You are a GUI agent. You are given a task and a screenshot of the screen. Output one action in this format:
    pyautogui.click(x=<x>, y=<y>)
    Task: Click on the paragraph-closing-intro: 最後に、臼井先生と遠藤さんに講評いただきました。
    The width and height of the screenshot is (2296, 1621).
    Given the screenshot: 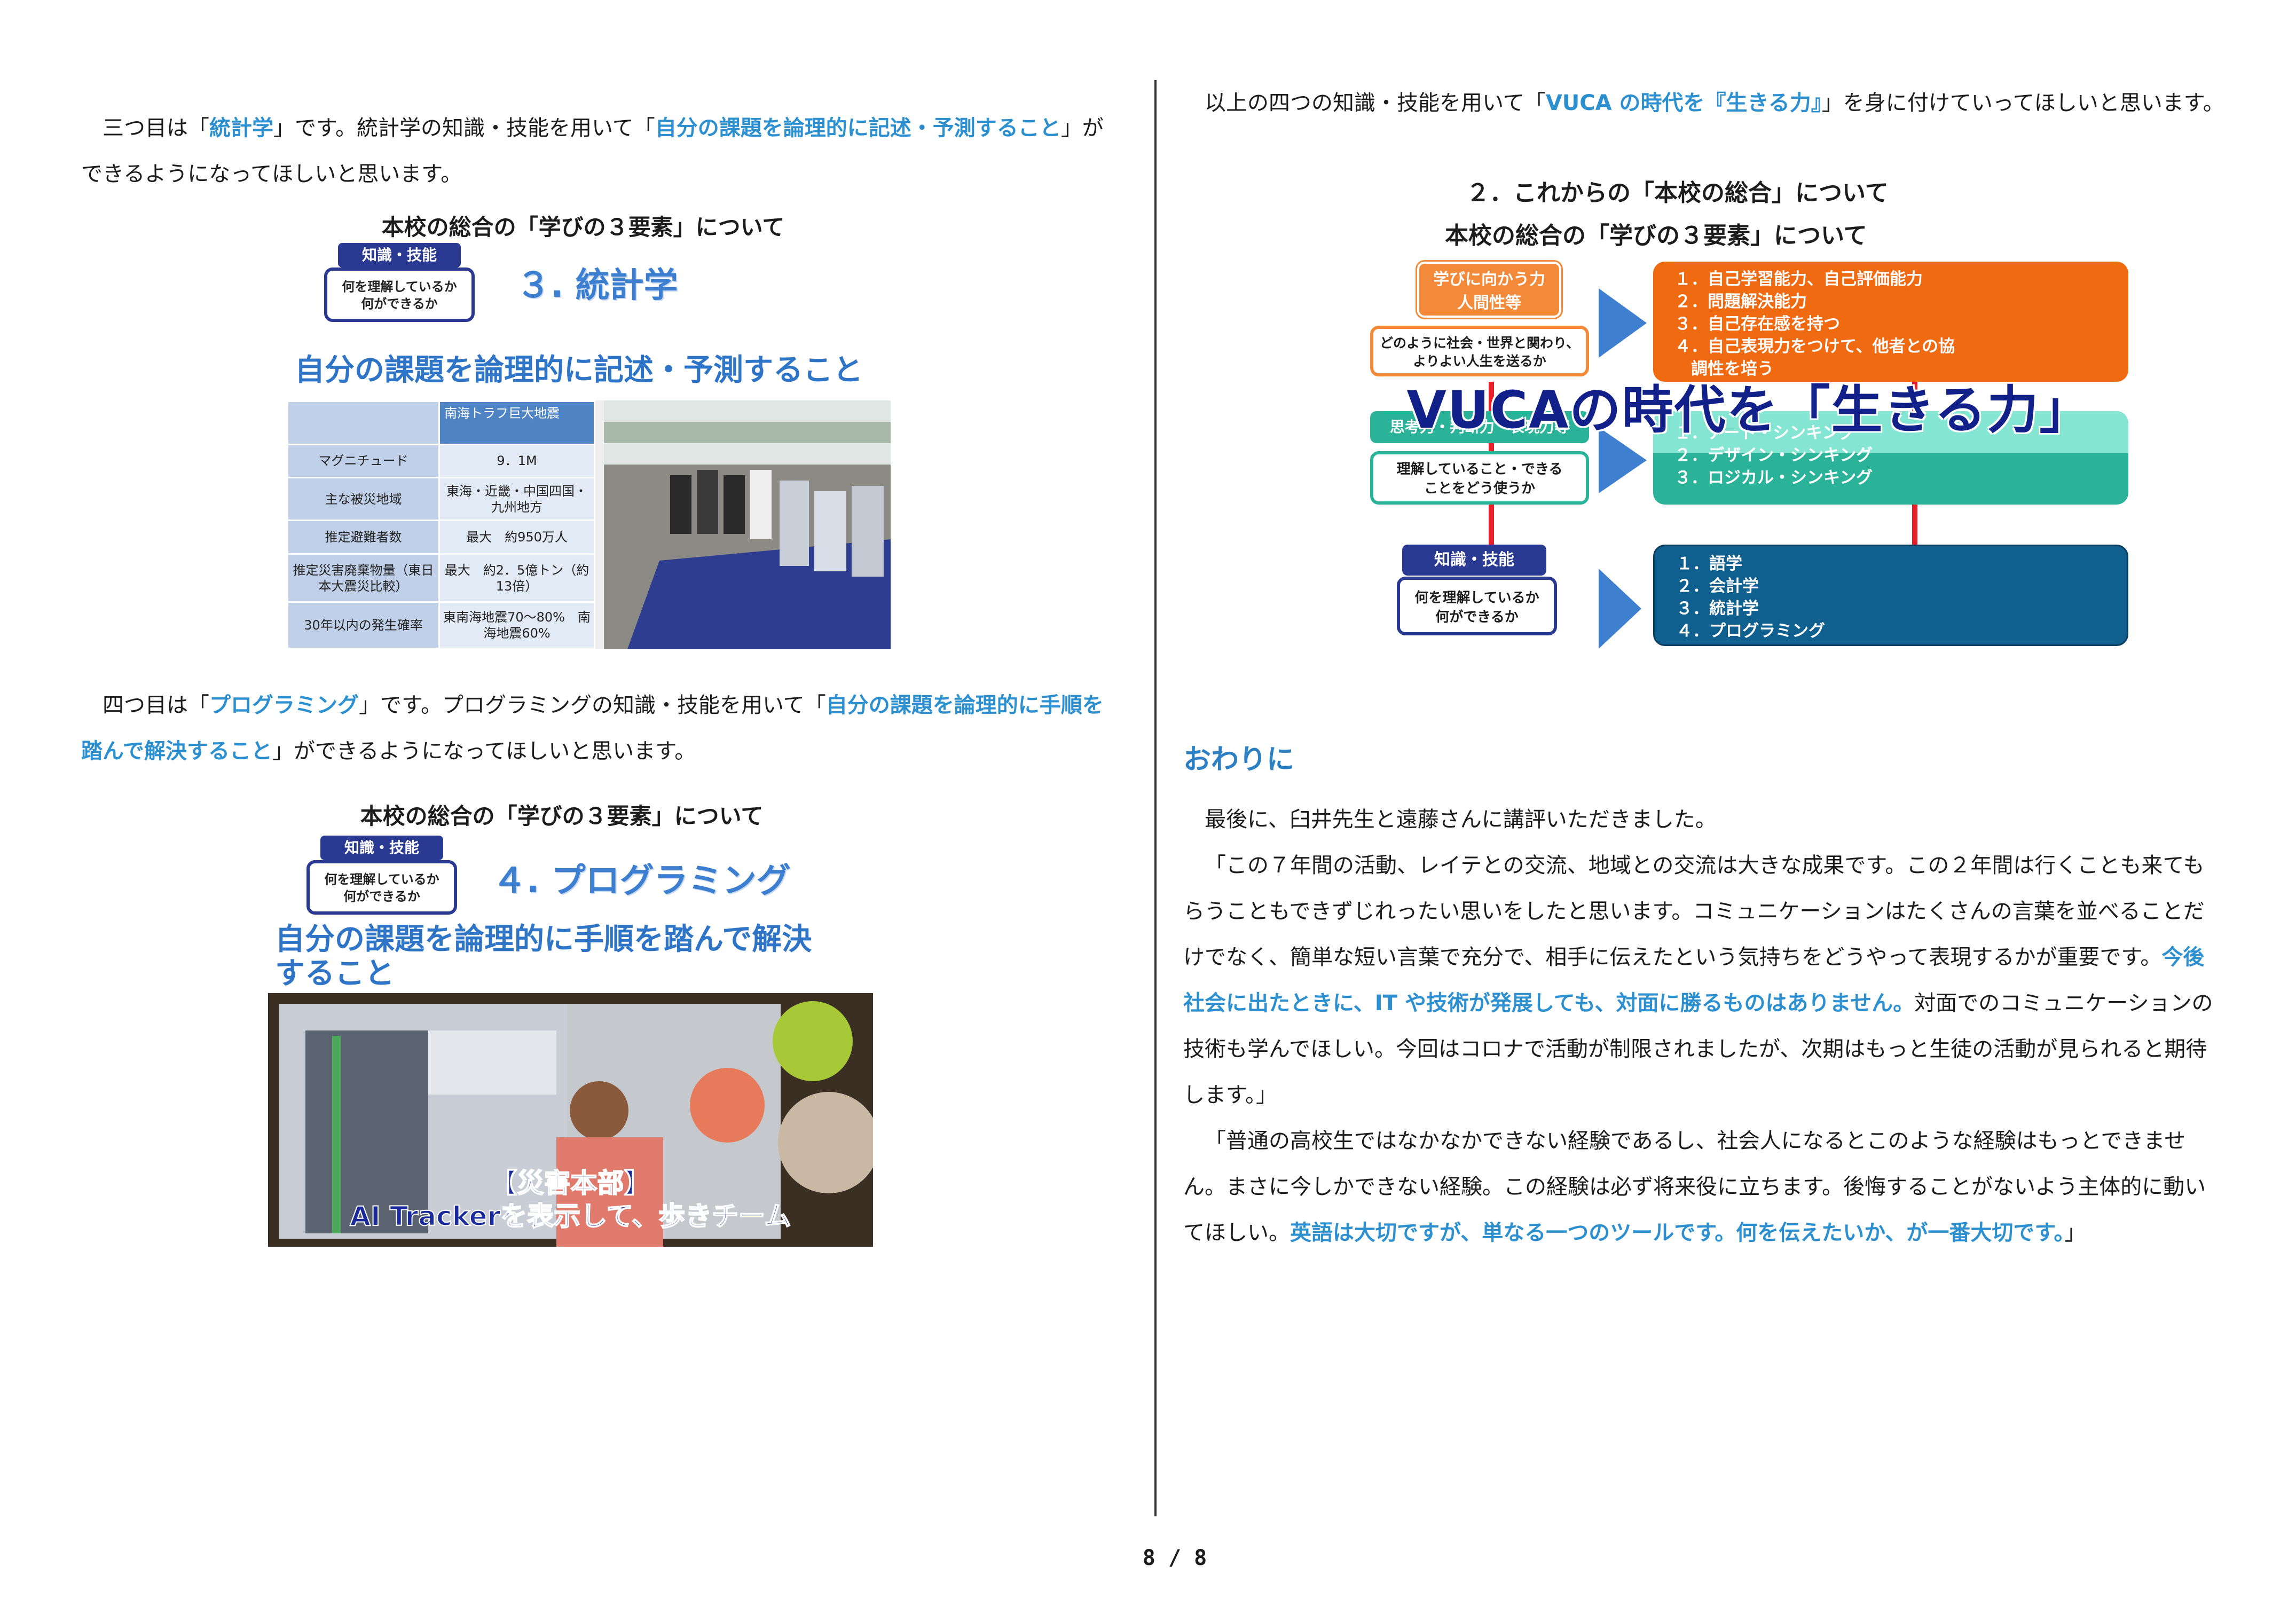 What is the action you would take?
    pyautogui.click(x=1461, y=819)
    